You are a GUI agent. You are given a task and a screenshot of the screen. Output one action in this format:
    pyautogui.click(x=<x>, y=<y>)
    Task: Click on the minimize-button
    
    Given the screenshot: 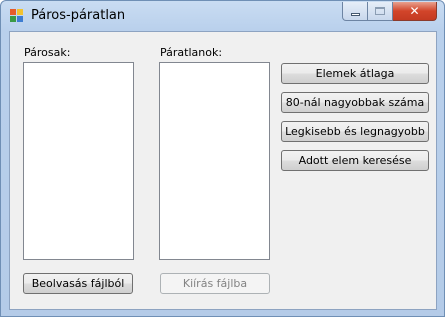 What is the action you would take?
    pyautogui.click(x=355, y=11)
    